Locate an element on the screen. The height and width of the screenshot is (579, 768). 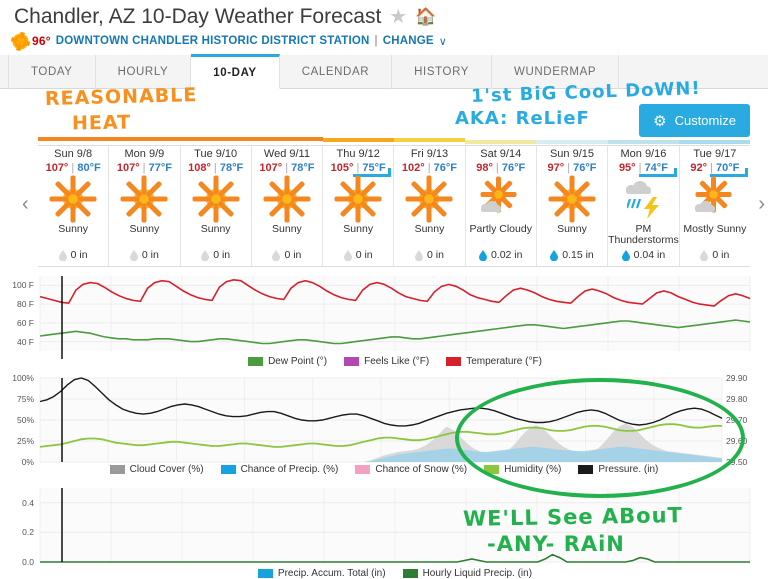
legend-item: Humidity (%) is located at coordinates (522, 469).